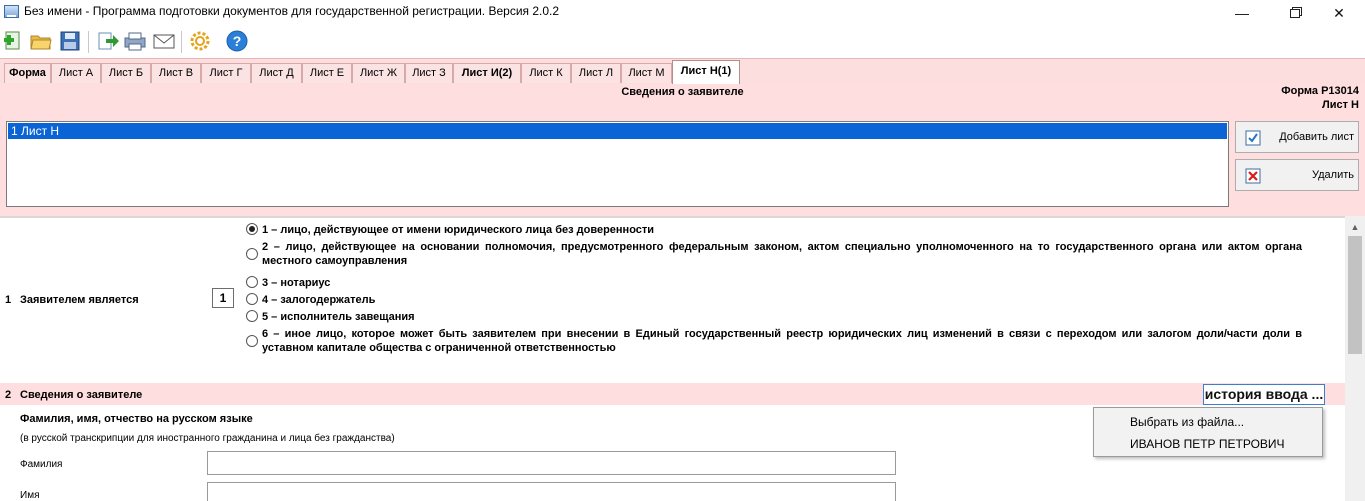  Describe the element at coordinates (41, 464) in the screenshot. I see `surname-label: Фамилия` at that location.